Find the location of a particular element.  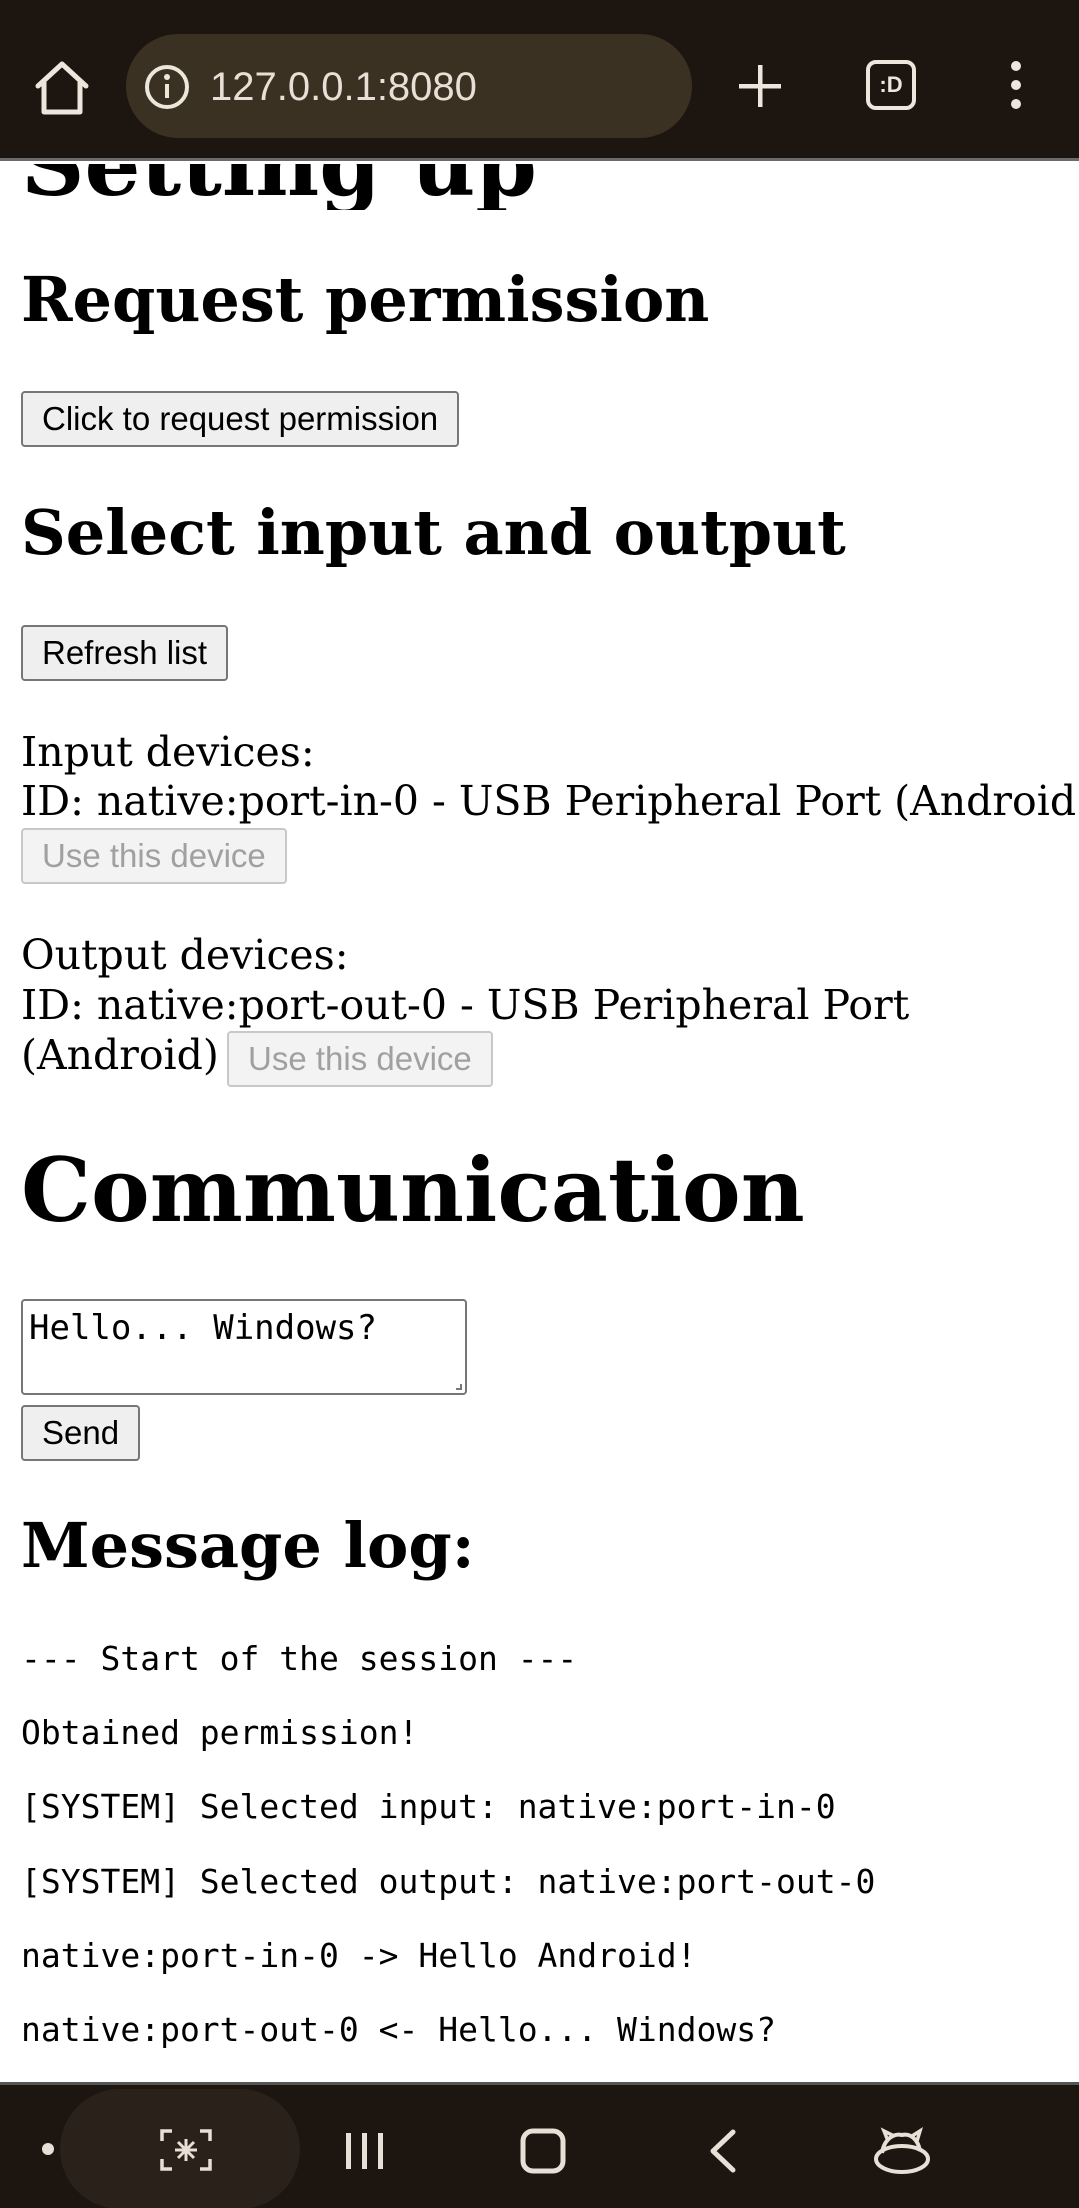

home-nav-icon is located at coordinates (543, 2151).